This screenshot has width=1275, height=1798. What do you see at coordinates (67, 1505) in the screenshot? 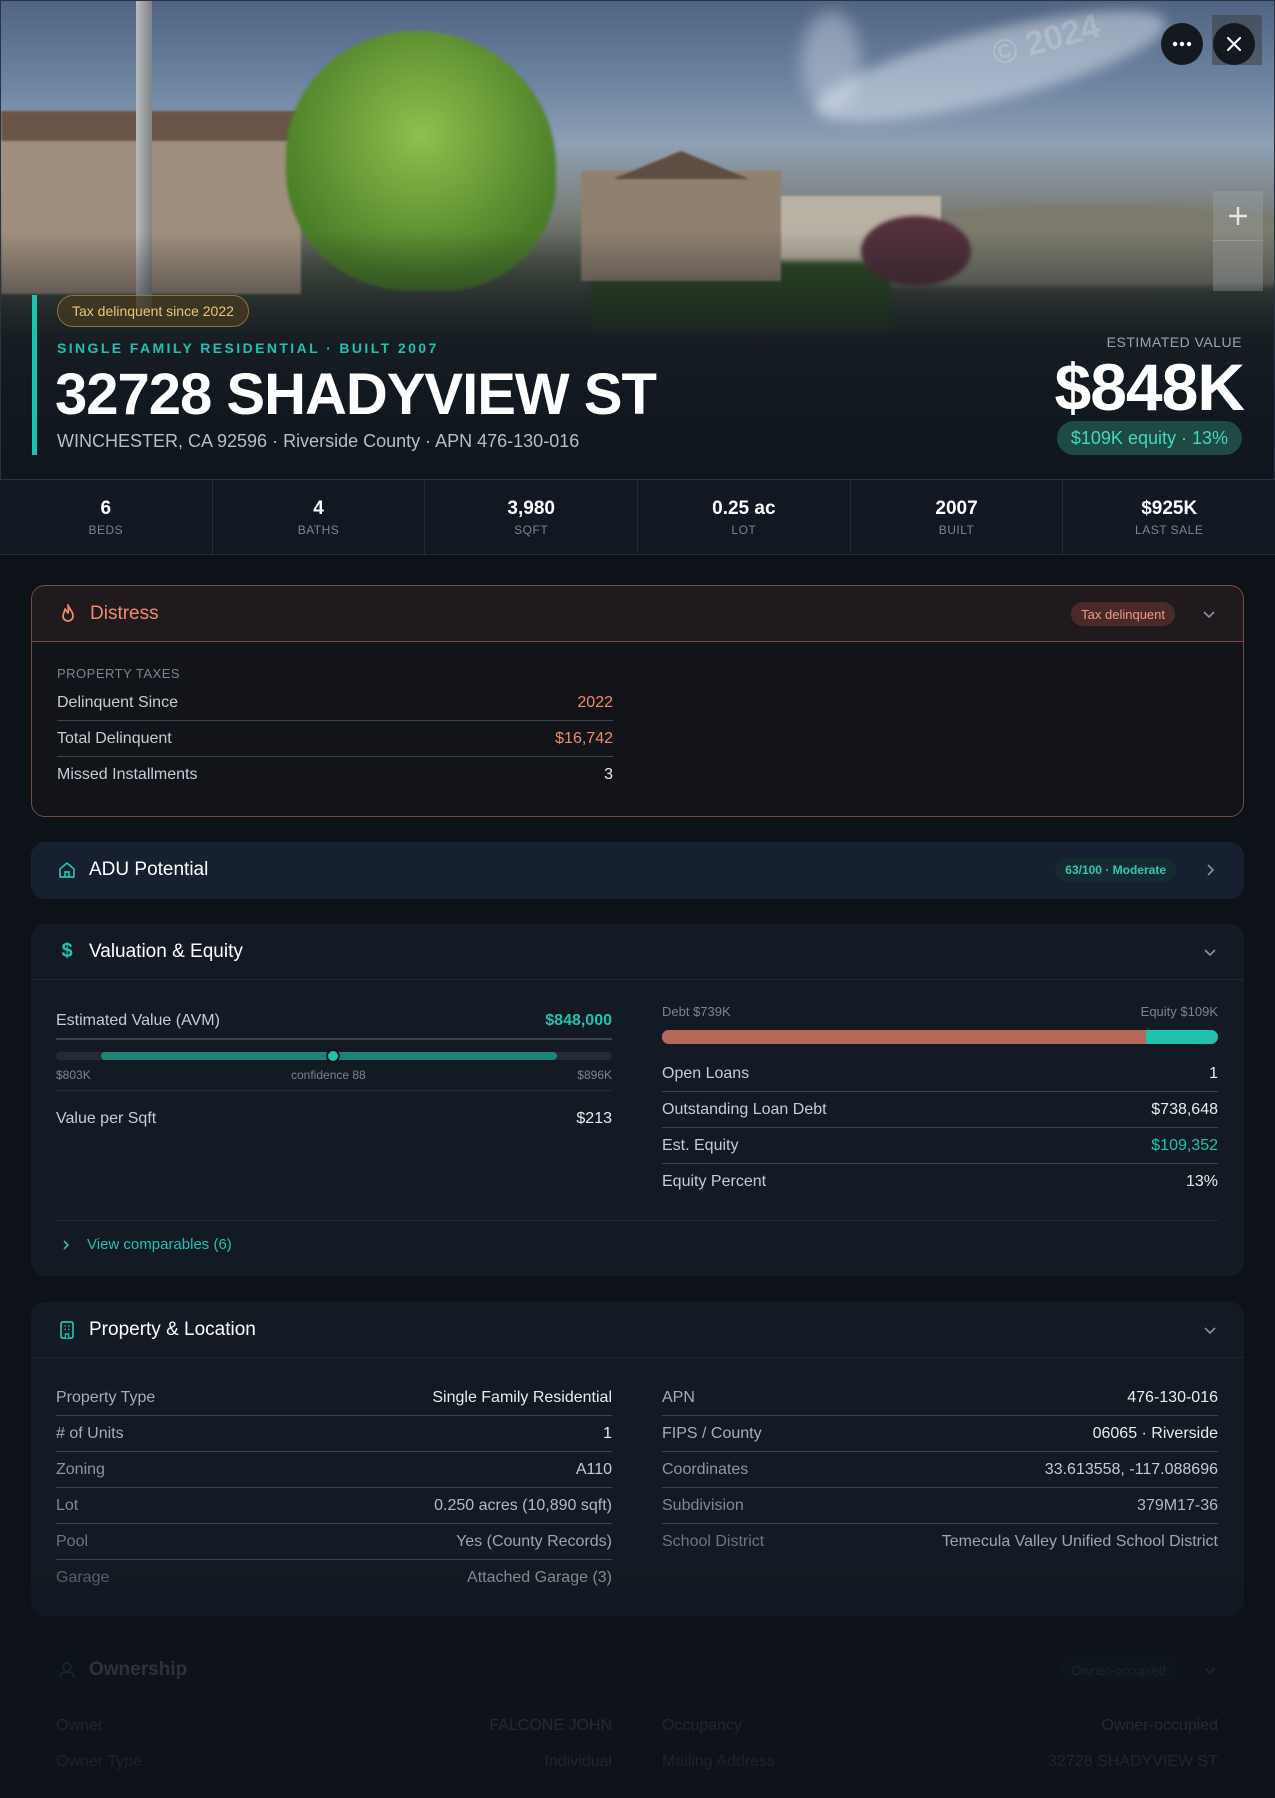
I see `row-label: Lot` at bounding box center [67, 1505].